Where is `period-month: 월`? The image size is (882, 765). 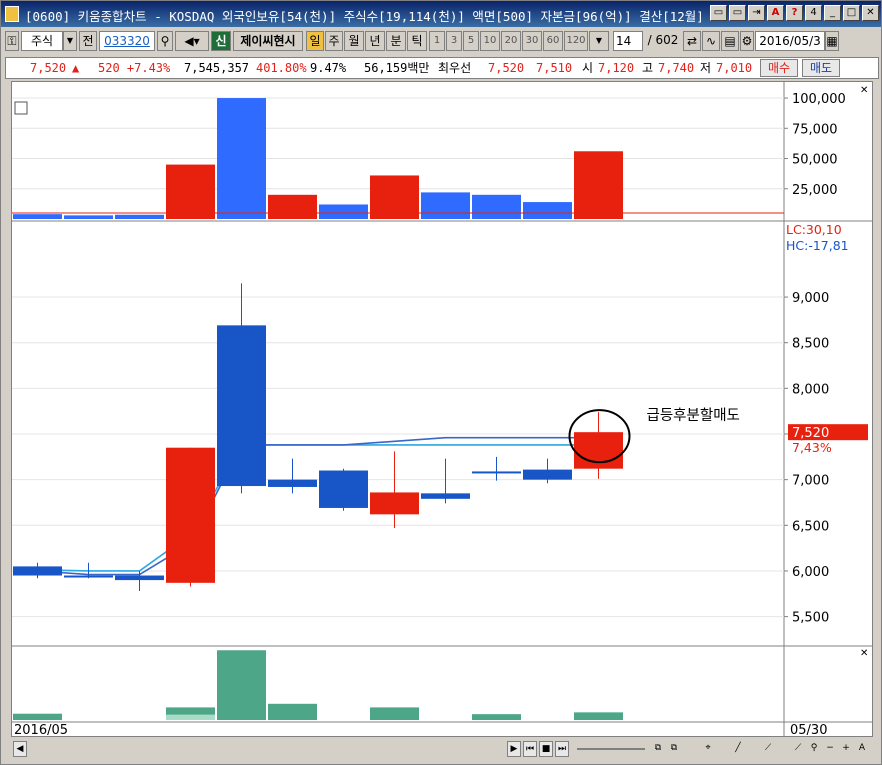
period-month: 월 is located at coordinates (354, 41).